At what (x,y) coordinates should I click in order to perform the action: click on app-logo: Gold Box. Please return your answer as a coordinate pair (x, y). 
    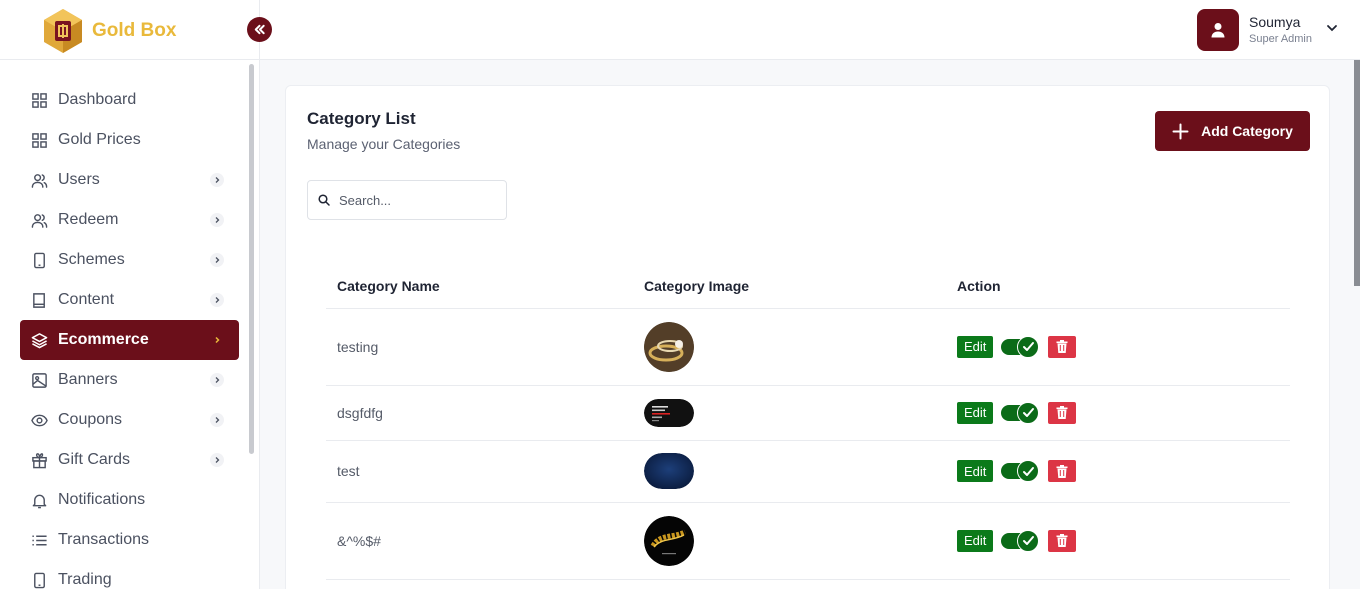
    Looking at the image, I should click on (109, 31).